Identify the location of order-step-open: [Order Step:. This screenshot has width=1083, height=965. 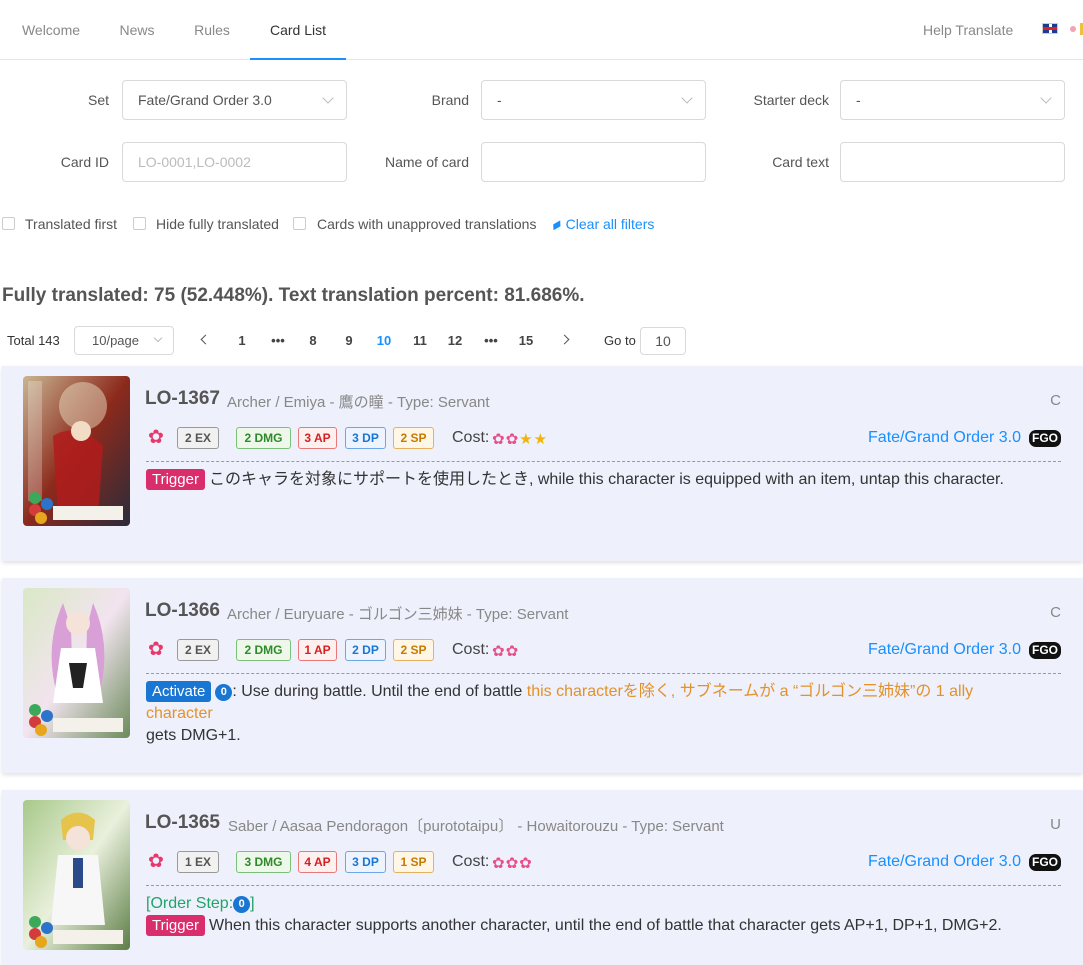
(190, 903).